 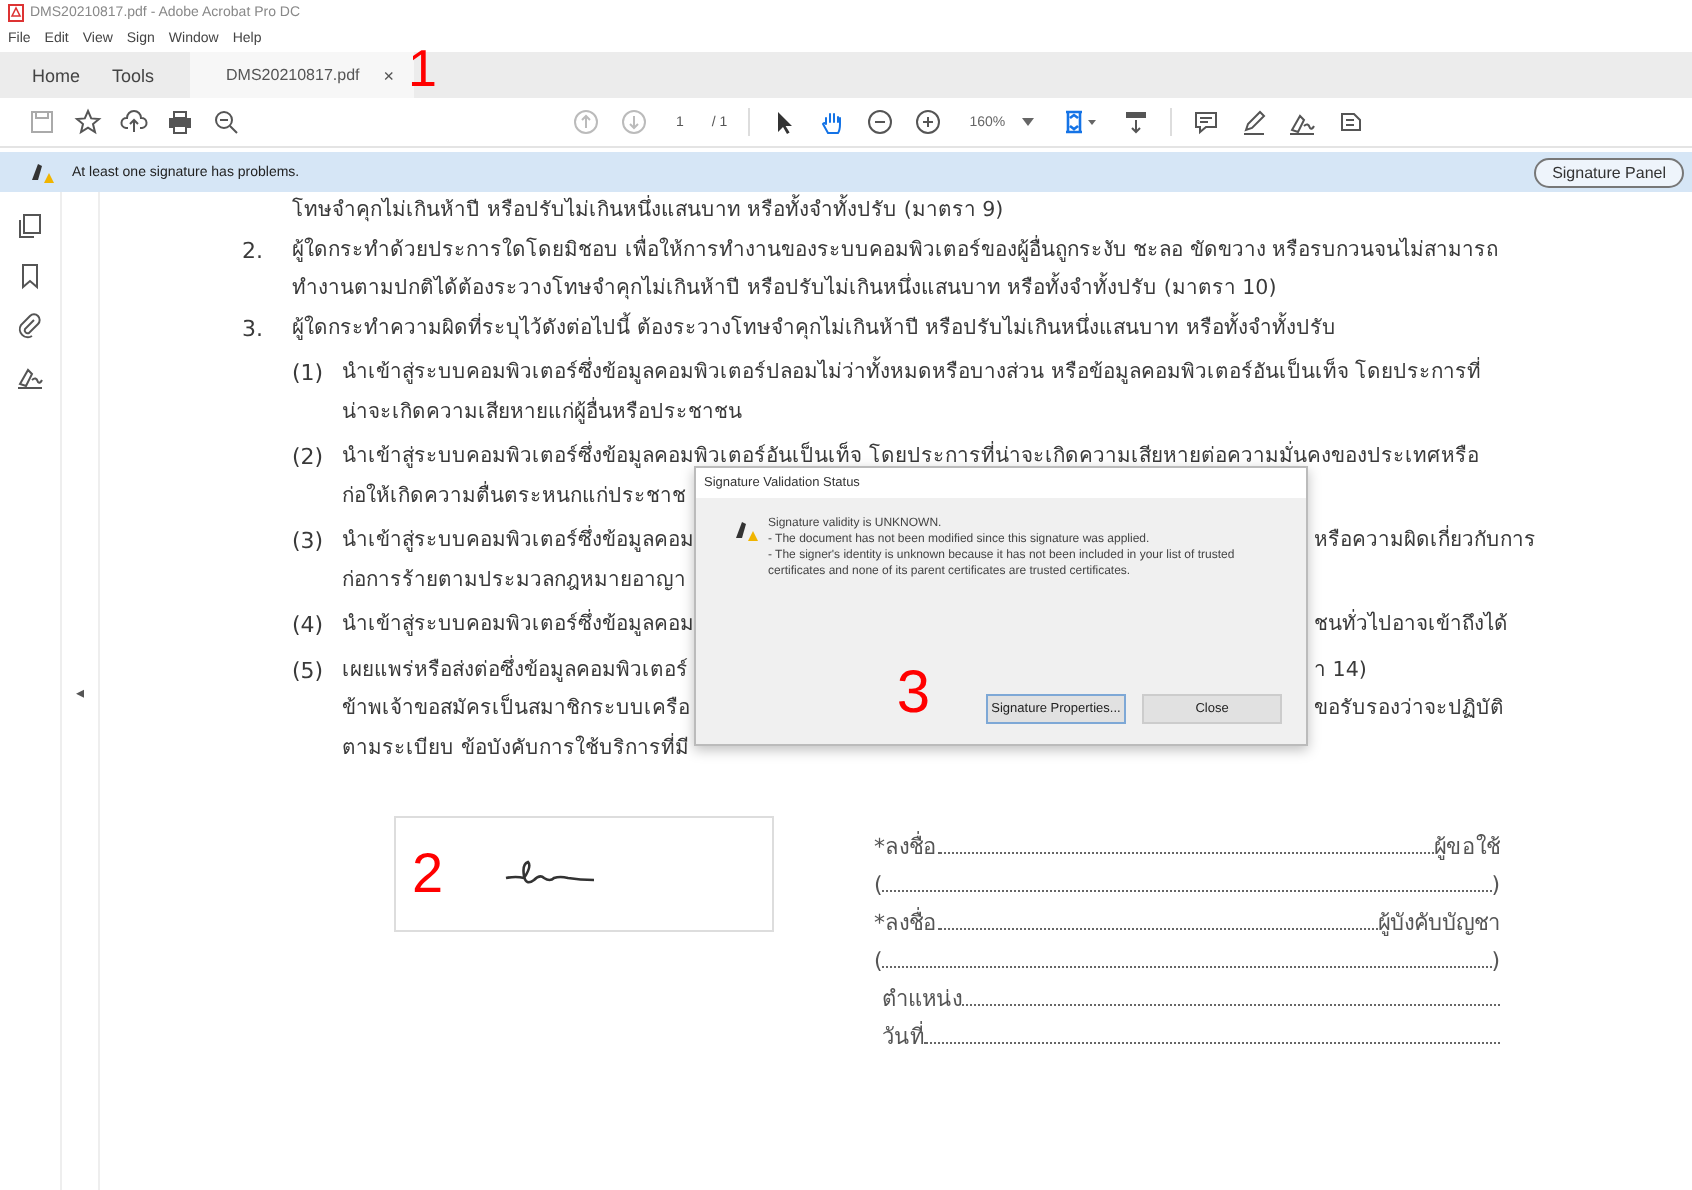 What do you see at coordinates (252, 329) in the screenshot?
I see `list-marker: 3.` at bounding box center [252, 329].